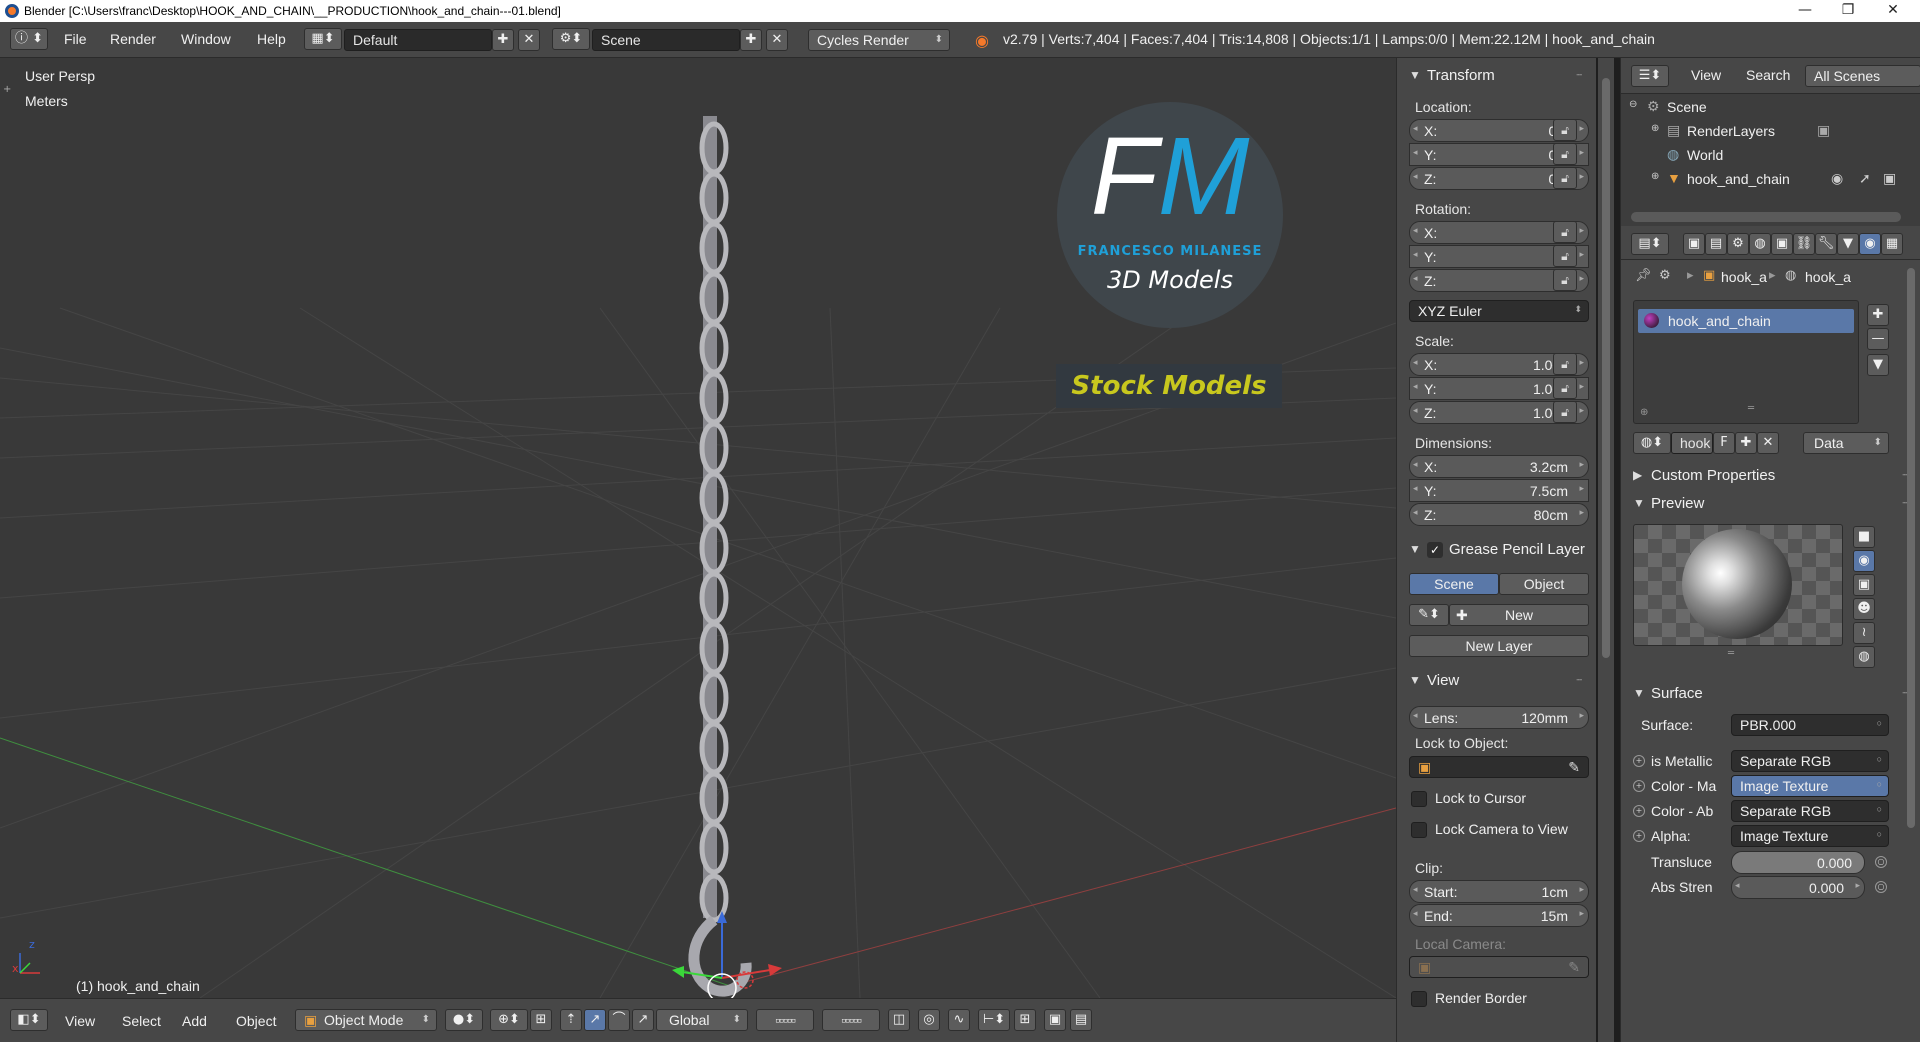 The image size is (1920, 1042). Describe the element at coordinates (1706, 75) in the screenshot. I see `outliner-menu-view: View` at that location.